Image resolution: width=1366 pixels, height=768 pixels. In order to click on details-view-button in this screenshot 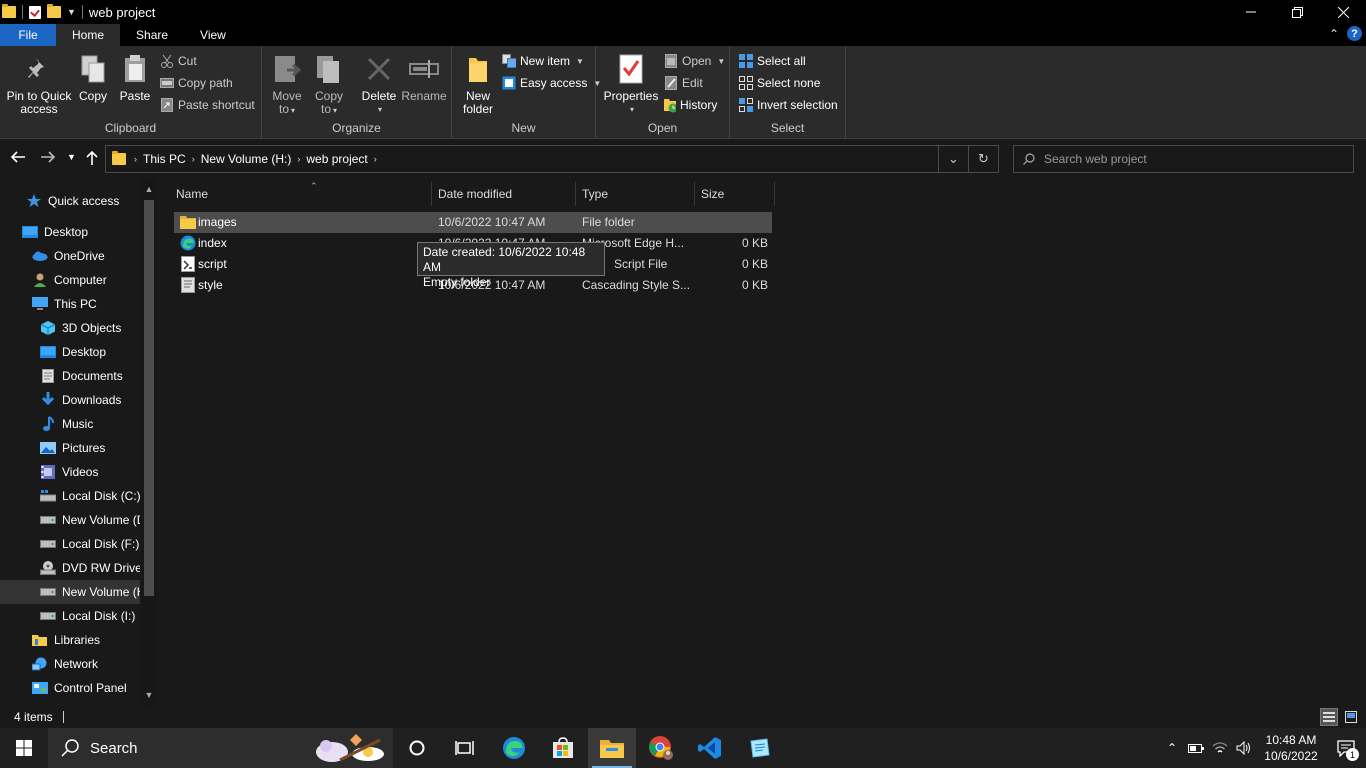, I will do `click(1329, 717)`.